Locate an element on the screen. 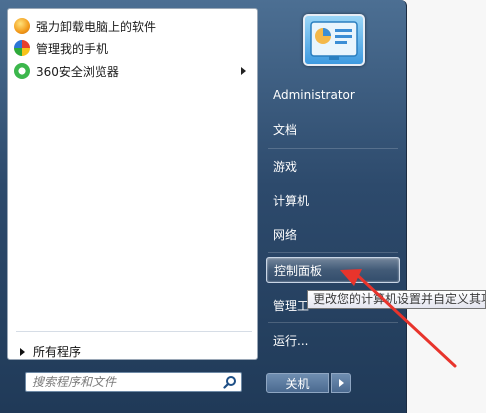 Image resolution: width=486 pixels, height=413 pixels. program-label: 管理我的手机 is located at coordinates (72, 48).